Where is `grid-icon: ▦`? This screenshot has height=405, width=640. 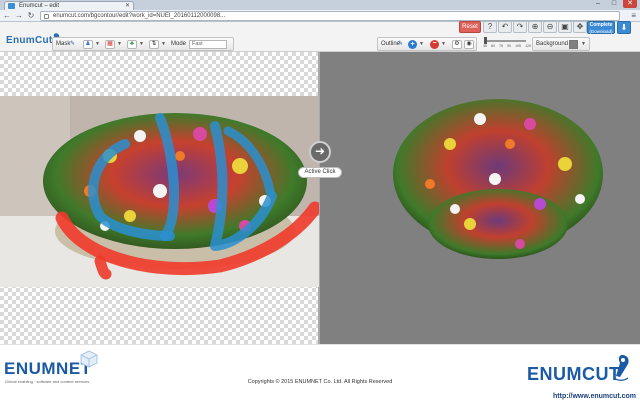 grid-icon: ▦ is located at coordinates (110, 44).